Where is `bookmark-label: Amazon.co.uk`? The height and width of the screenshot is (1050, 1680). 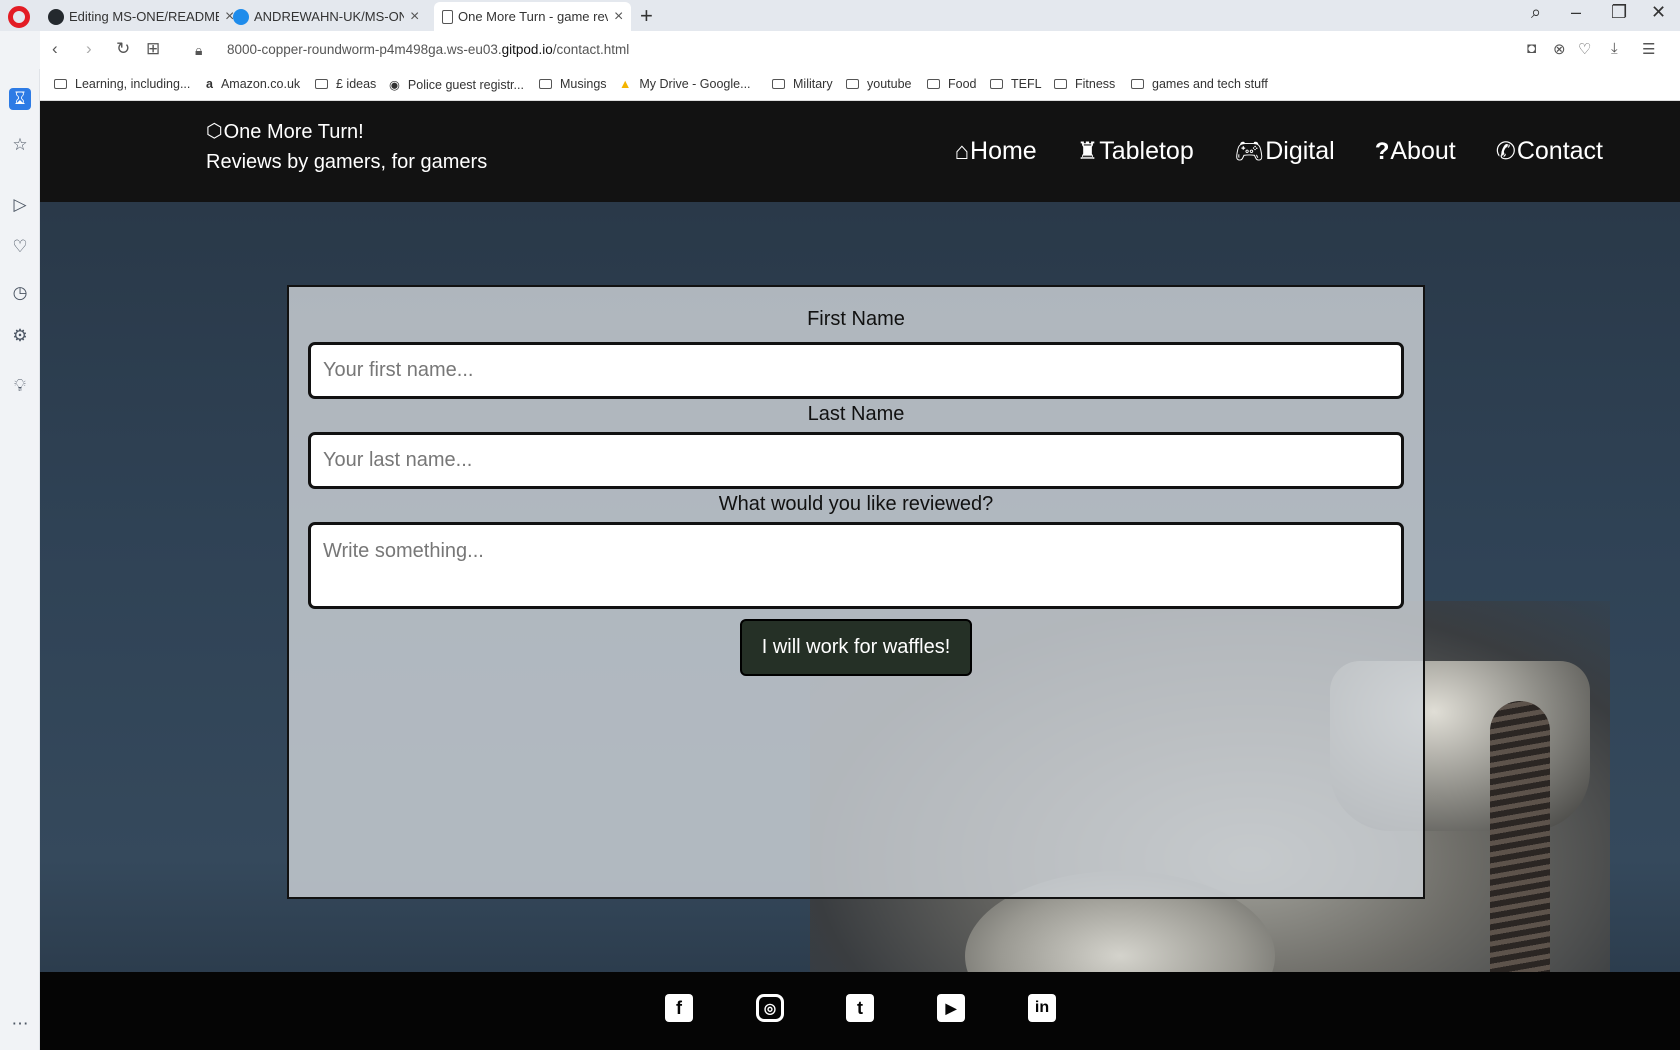
bookmark-label: Amazon.co.uk is located at coordinates (260, 84).